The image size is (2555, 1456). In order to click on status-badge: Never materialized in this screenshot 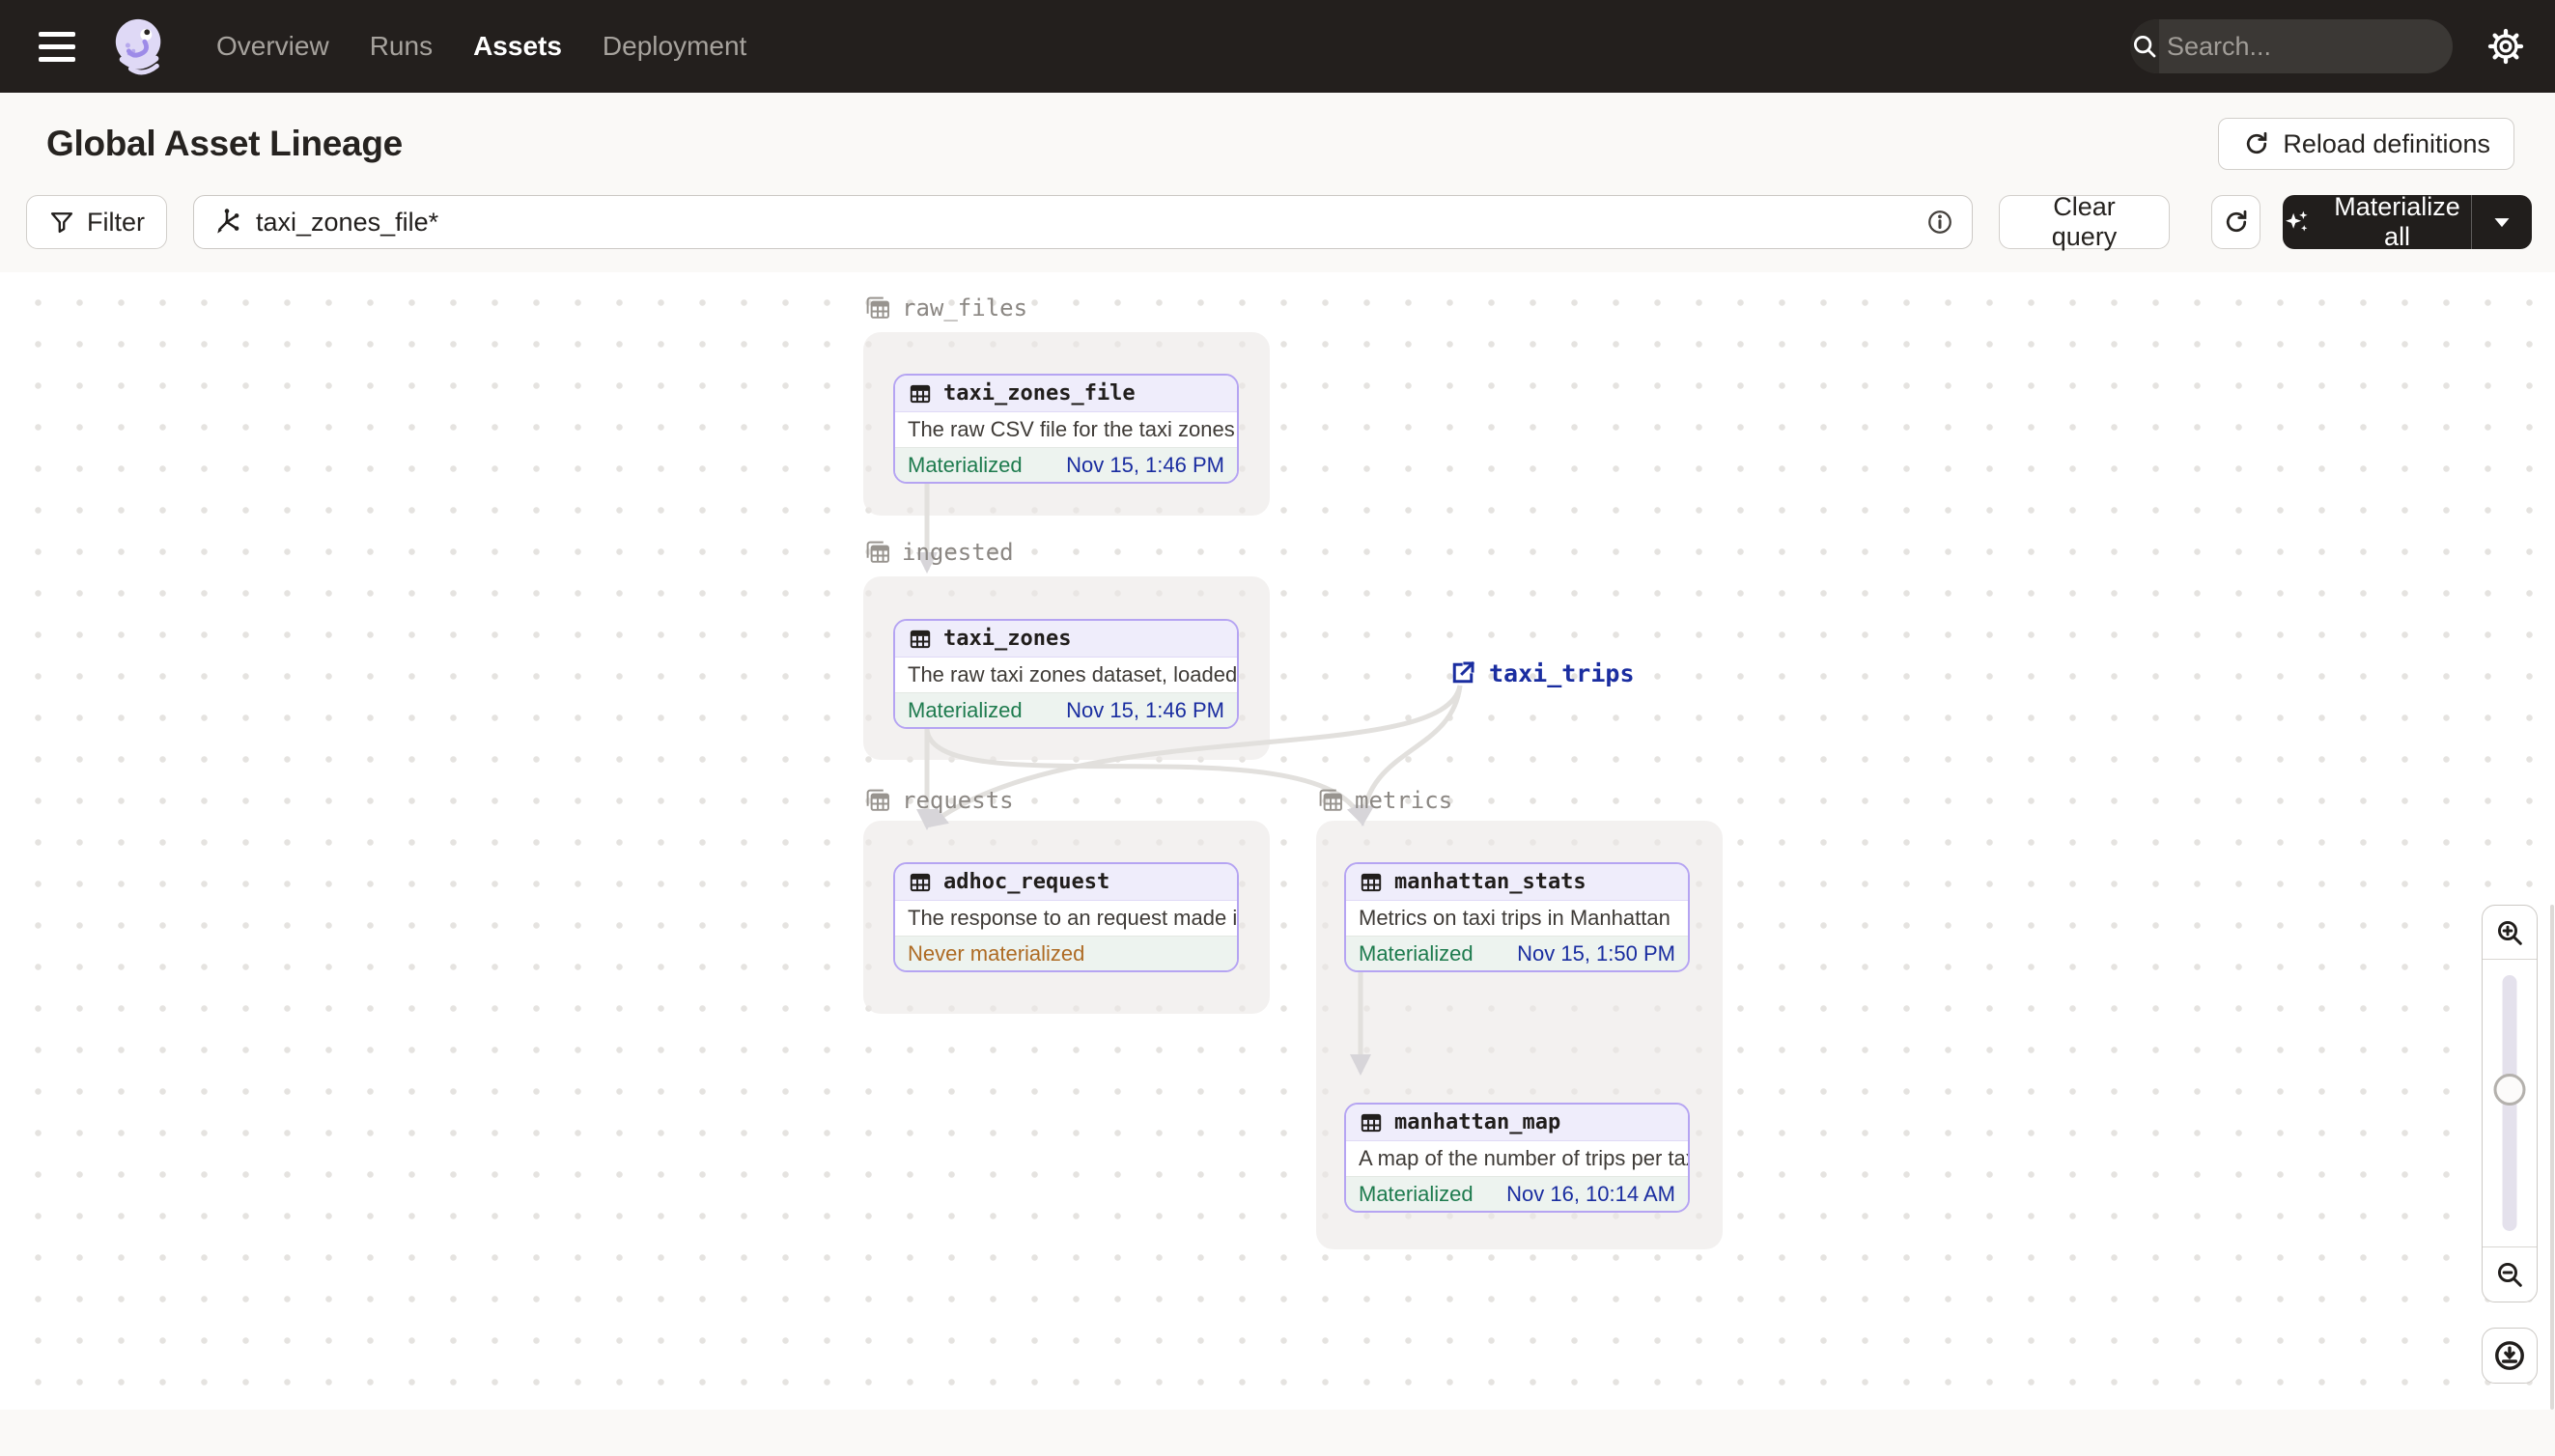, I will do `click(996, 953)`.